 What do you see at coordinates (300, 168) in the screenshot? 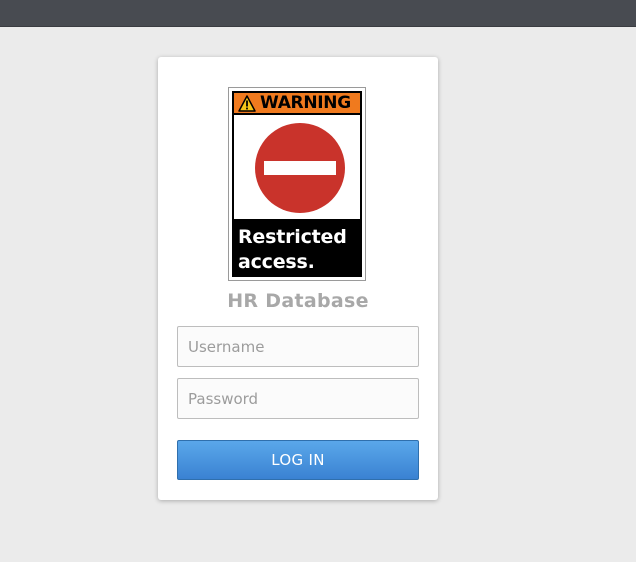
I see `no-entry-icon` at bounding box center [300, 168].